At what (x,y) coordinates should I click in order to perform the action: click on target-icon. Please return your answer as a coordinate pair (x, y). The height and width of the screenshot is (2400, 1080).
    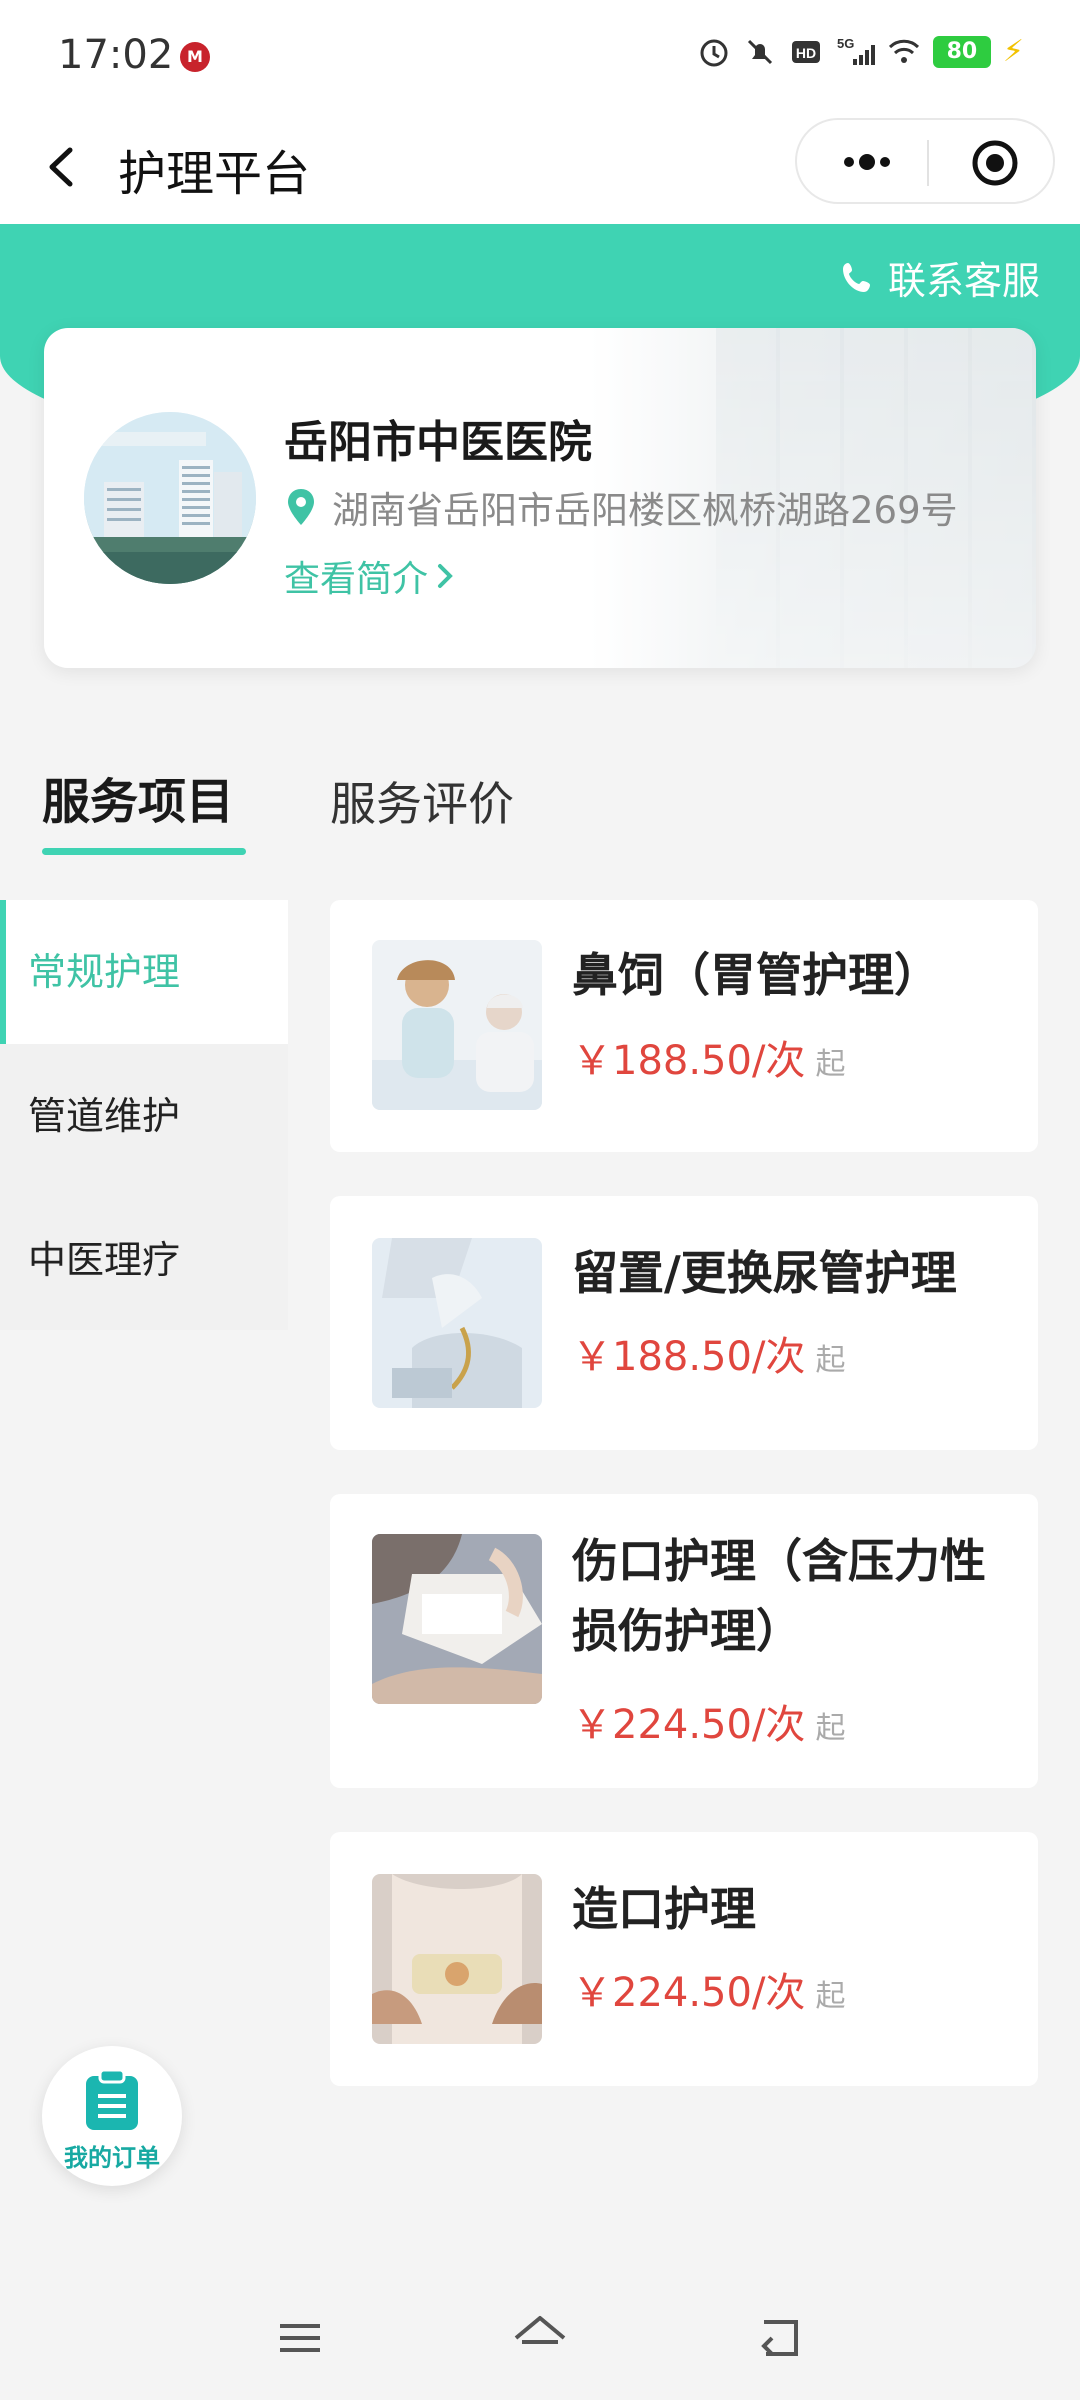
    Looking at the image, I should click on (995, 163).